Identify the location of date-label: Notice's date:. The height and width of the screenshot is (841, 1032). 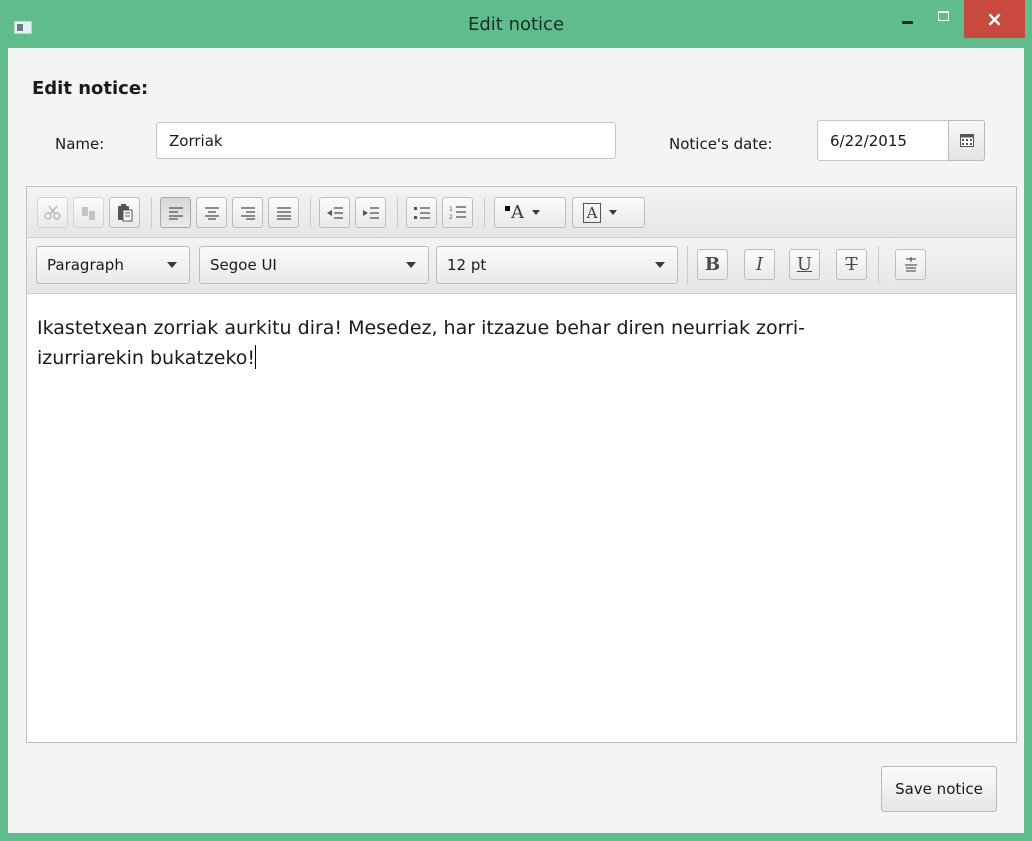
(721, 144).